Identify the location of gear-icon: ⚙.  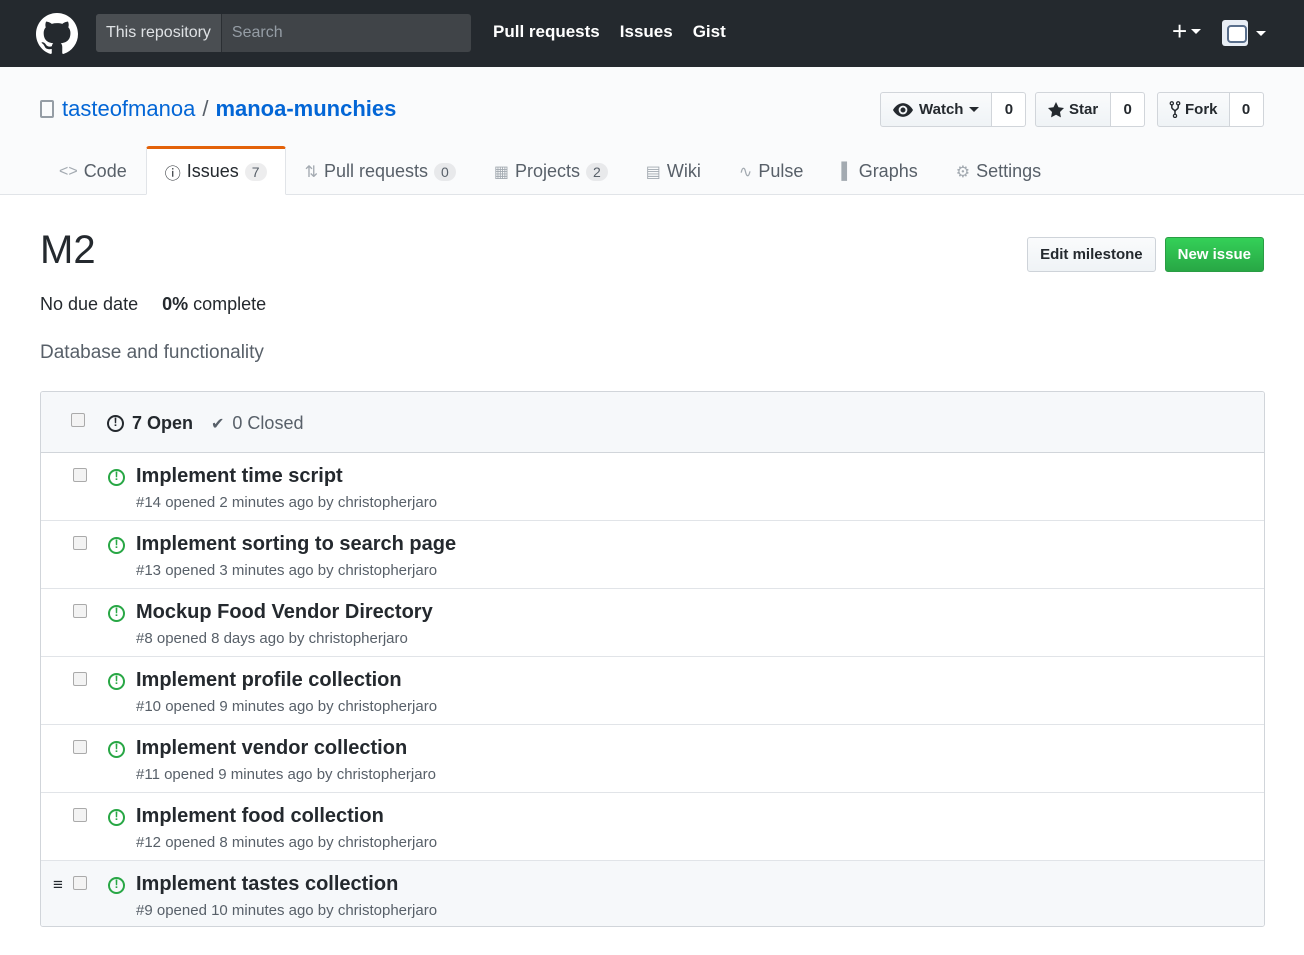
(963, 172).